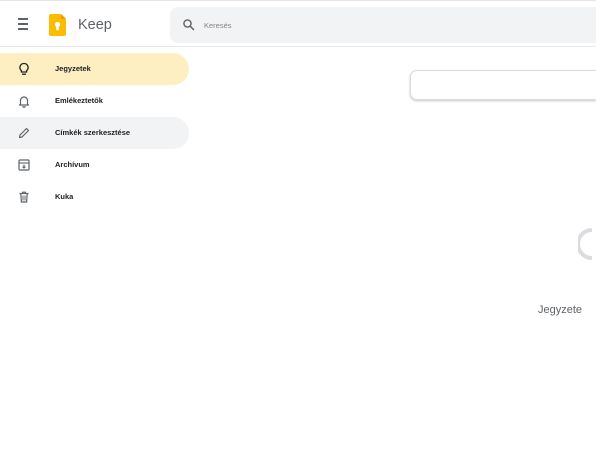  What do you see at coordinates (95, 25) in the screenshot?
I see `app-name: Keep` at bounding box center [95, 25].